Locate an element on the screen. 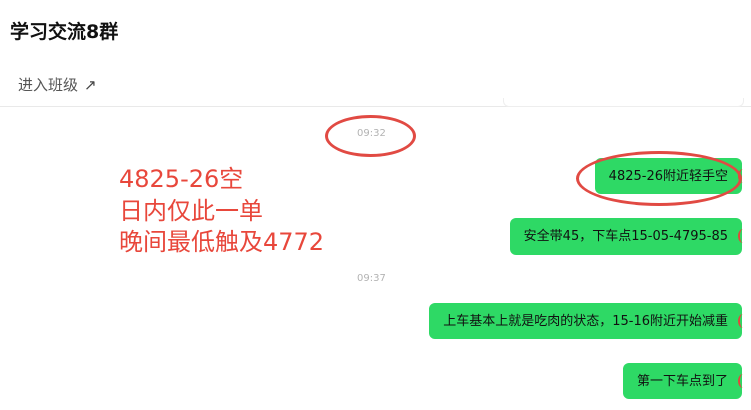 This screenshot has height=410, width=751. message-bubble: 上车基本上就是吃肉的状态，15-16附近开始减重 is located at coordinates (585, 321).